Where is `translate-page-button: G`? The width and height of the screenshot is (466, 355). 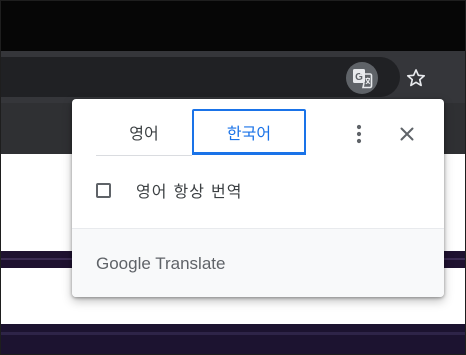 translate-page-button: G is located at coordinates (362, 78).